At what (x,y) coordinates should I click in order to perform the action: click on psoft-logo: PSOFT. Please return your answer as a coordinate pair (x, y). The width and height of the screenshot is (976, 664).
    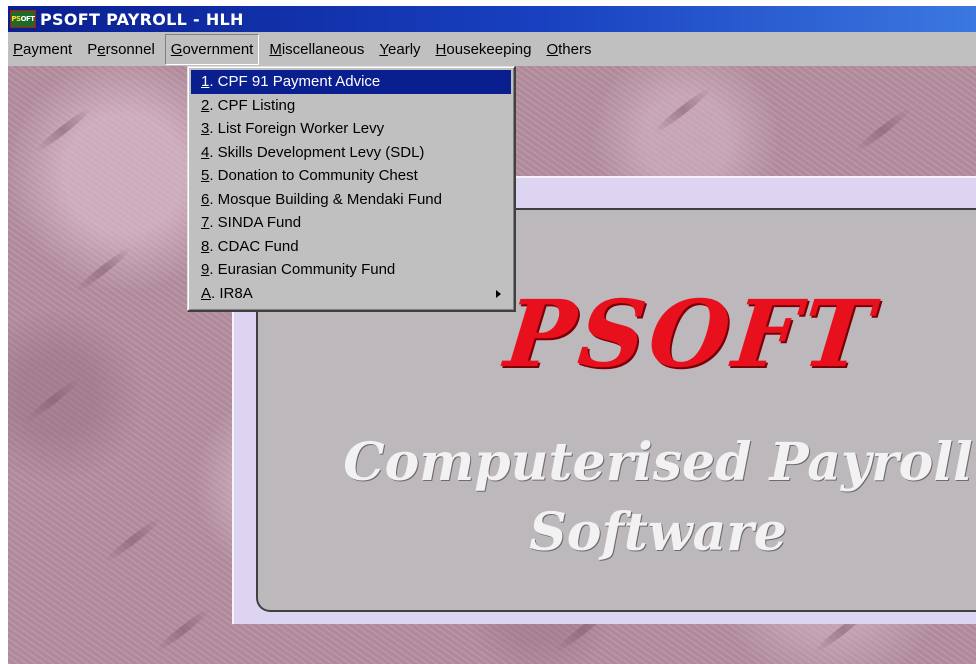
    Looking at the image, I should click on (691, 334).